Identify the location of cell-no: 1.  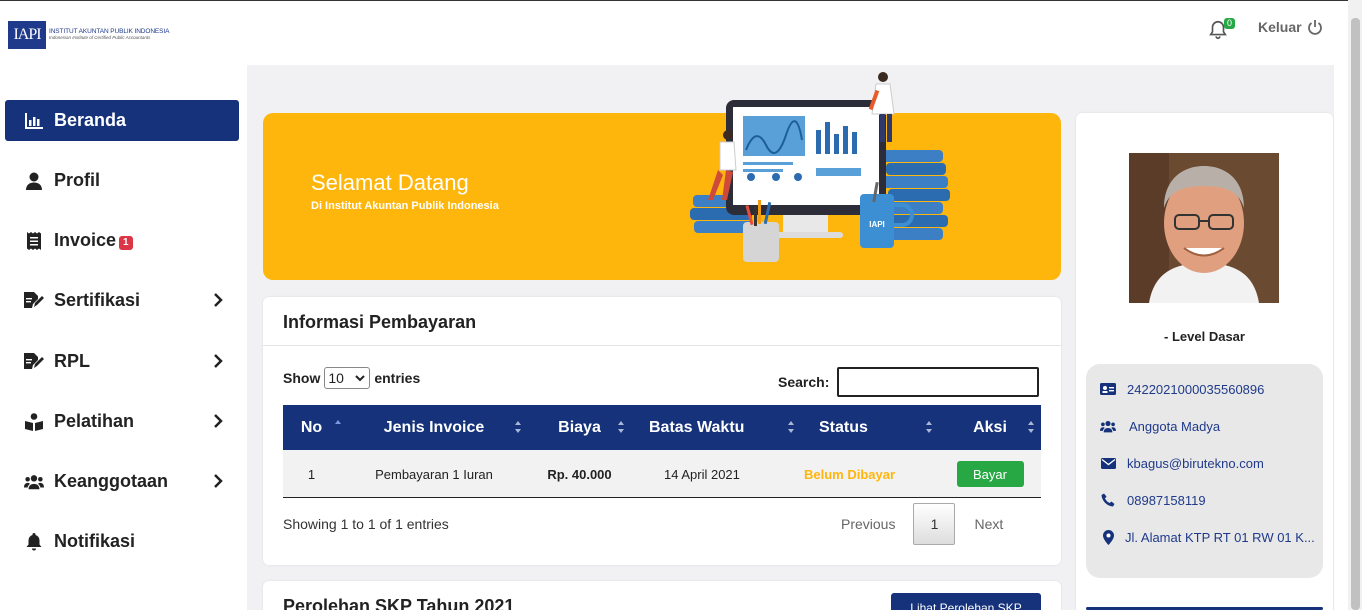
(311, 474).